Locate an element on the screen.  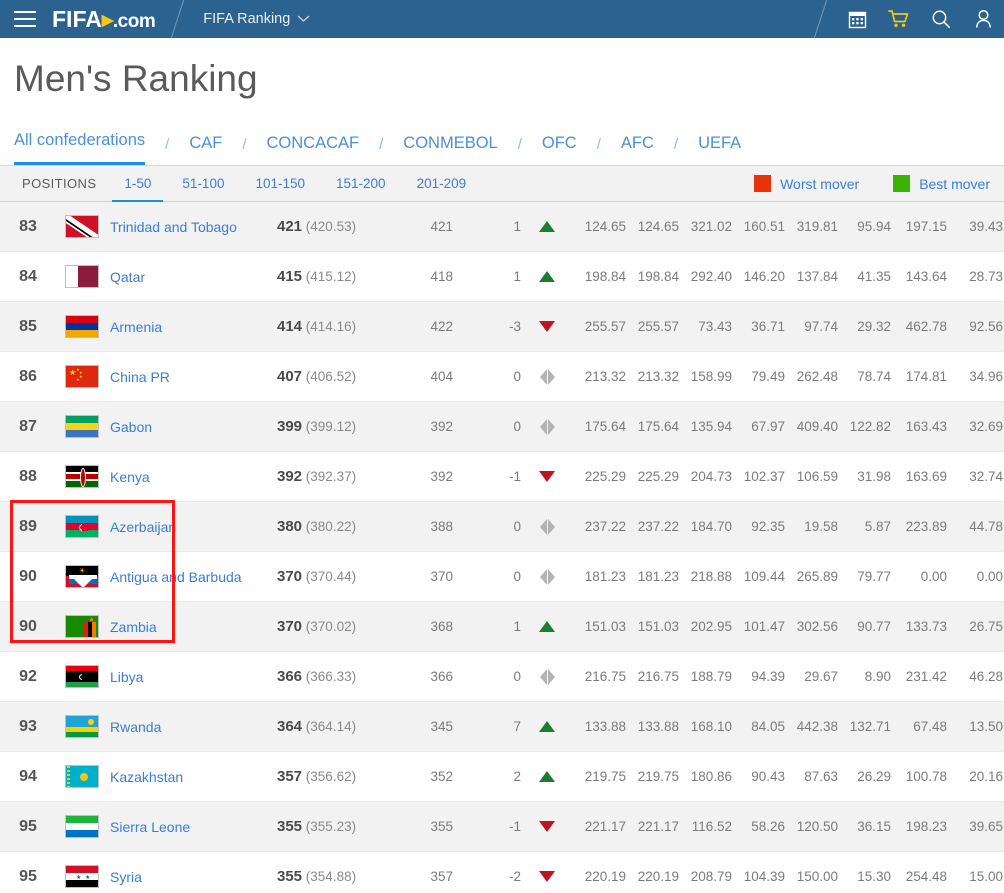
points-exact-value: (399.12) is located at coordinates (331, 426).